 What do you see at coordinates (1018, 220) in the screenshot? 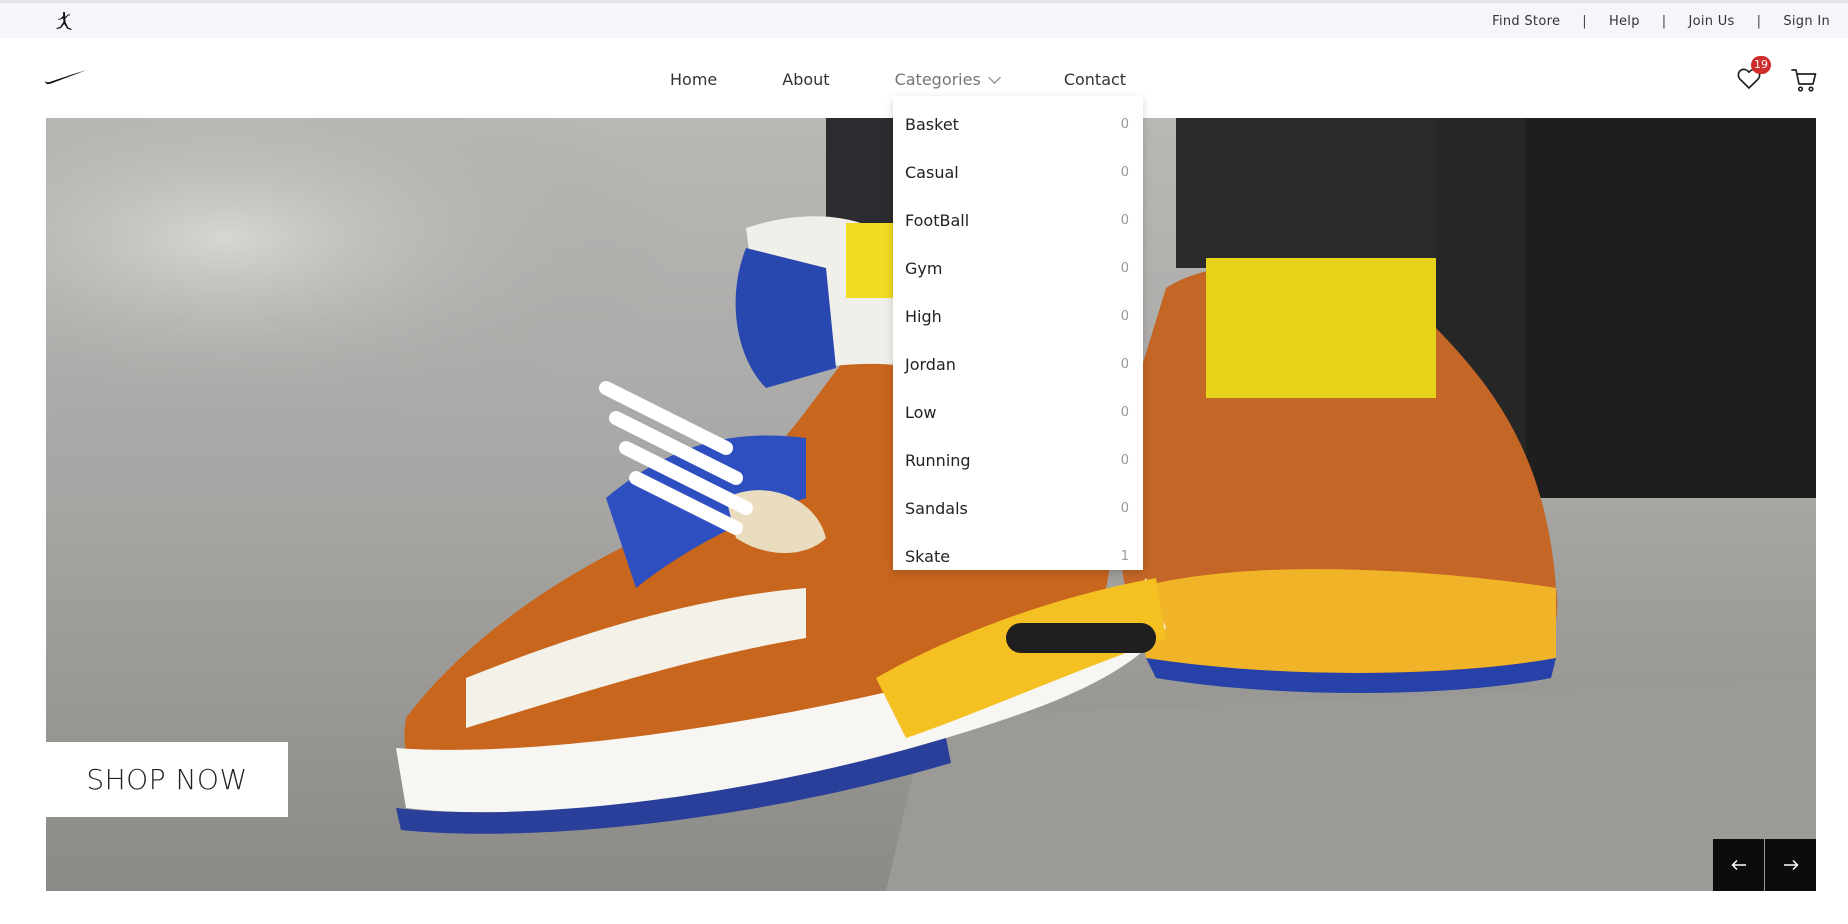
I see `category-item-football: FootBall 0` at bounding box center [1018, 220].